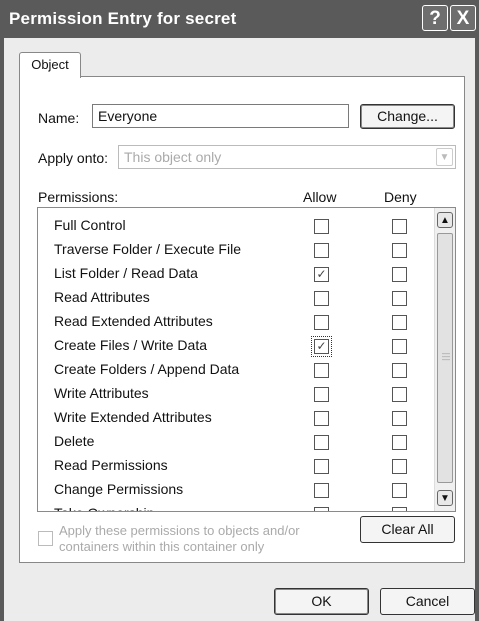 The height and width of the screenshot is (621, 479). What do you see at coordinates (287, 157) in the screenshot?
I see `apply-onto-select: This object only ▼` at bounding box center [287, 157].